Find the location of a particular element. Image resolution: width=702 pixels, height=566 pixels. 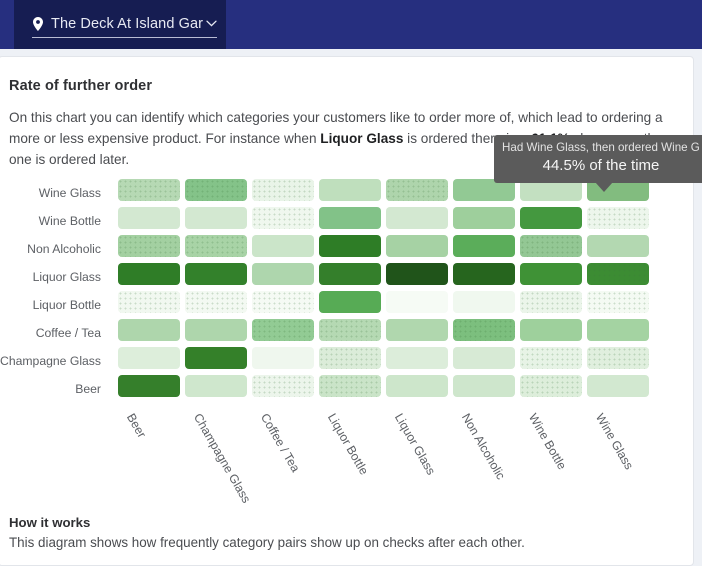

top-navigation-bar: The Deck At Island Gar is located at coordinates (351, 24).